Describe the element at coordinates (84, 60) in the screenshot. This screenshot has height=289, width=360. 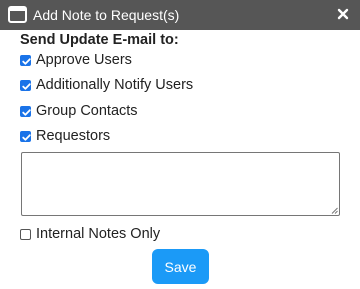
I see `approve-users-label: Approve Users` at that location.